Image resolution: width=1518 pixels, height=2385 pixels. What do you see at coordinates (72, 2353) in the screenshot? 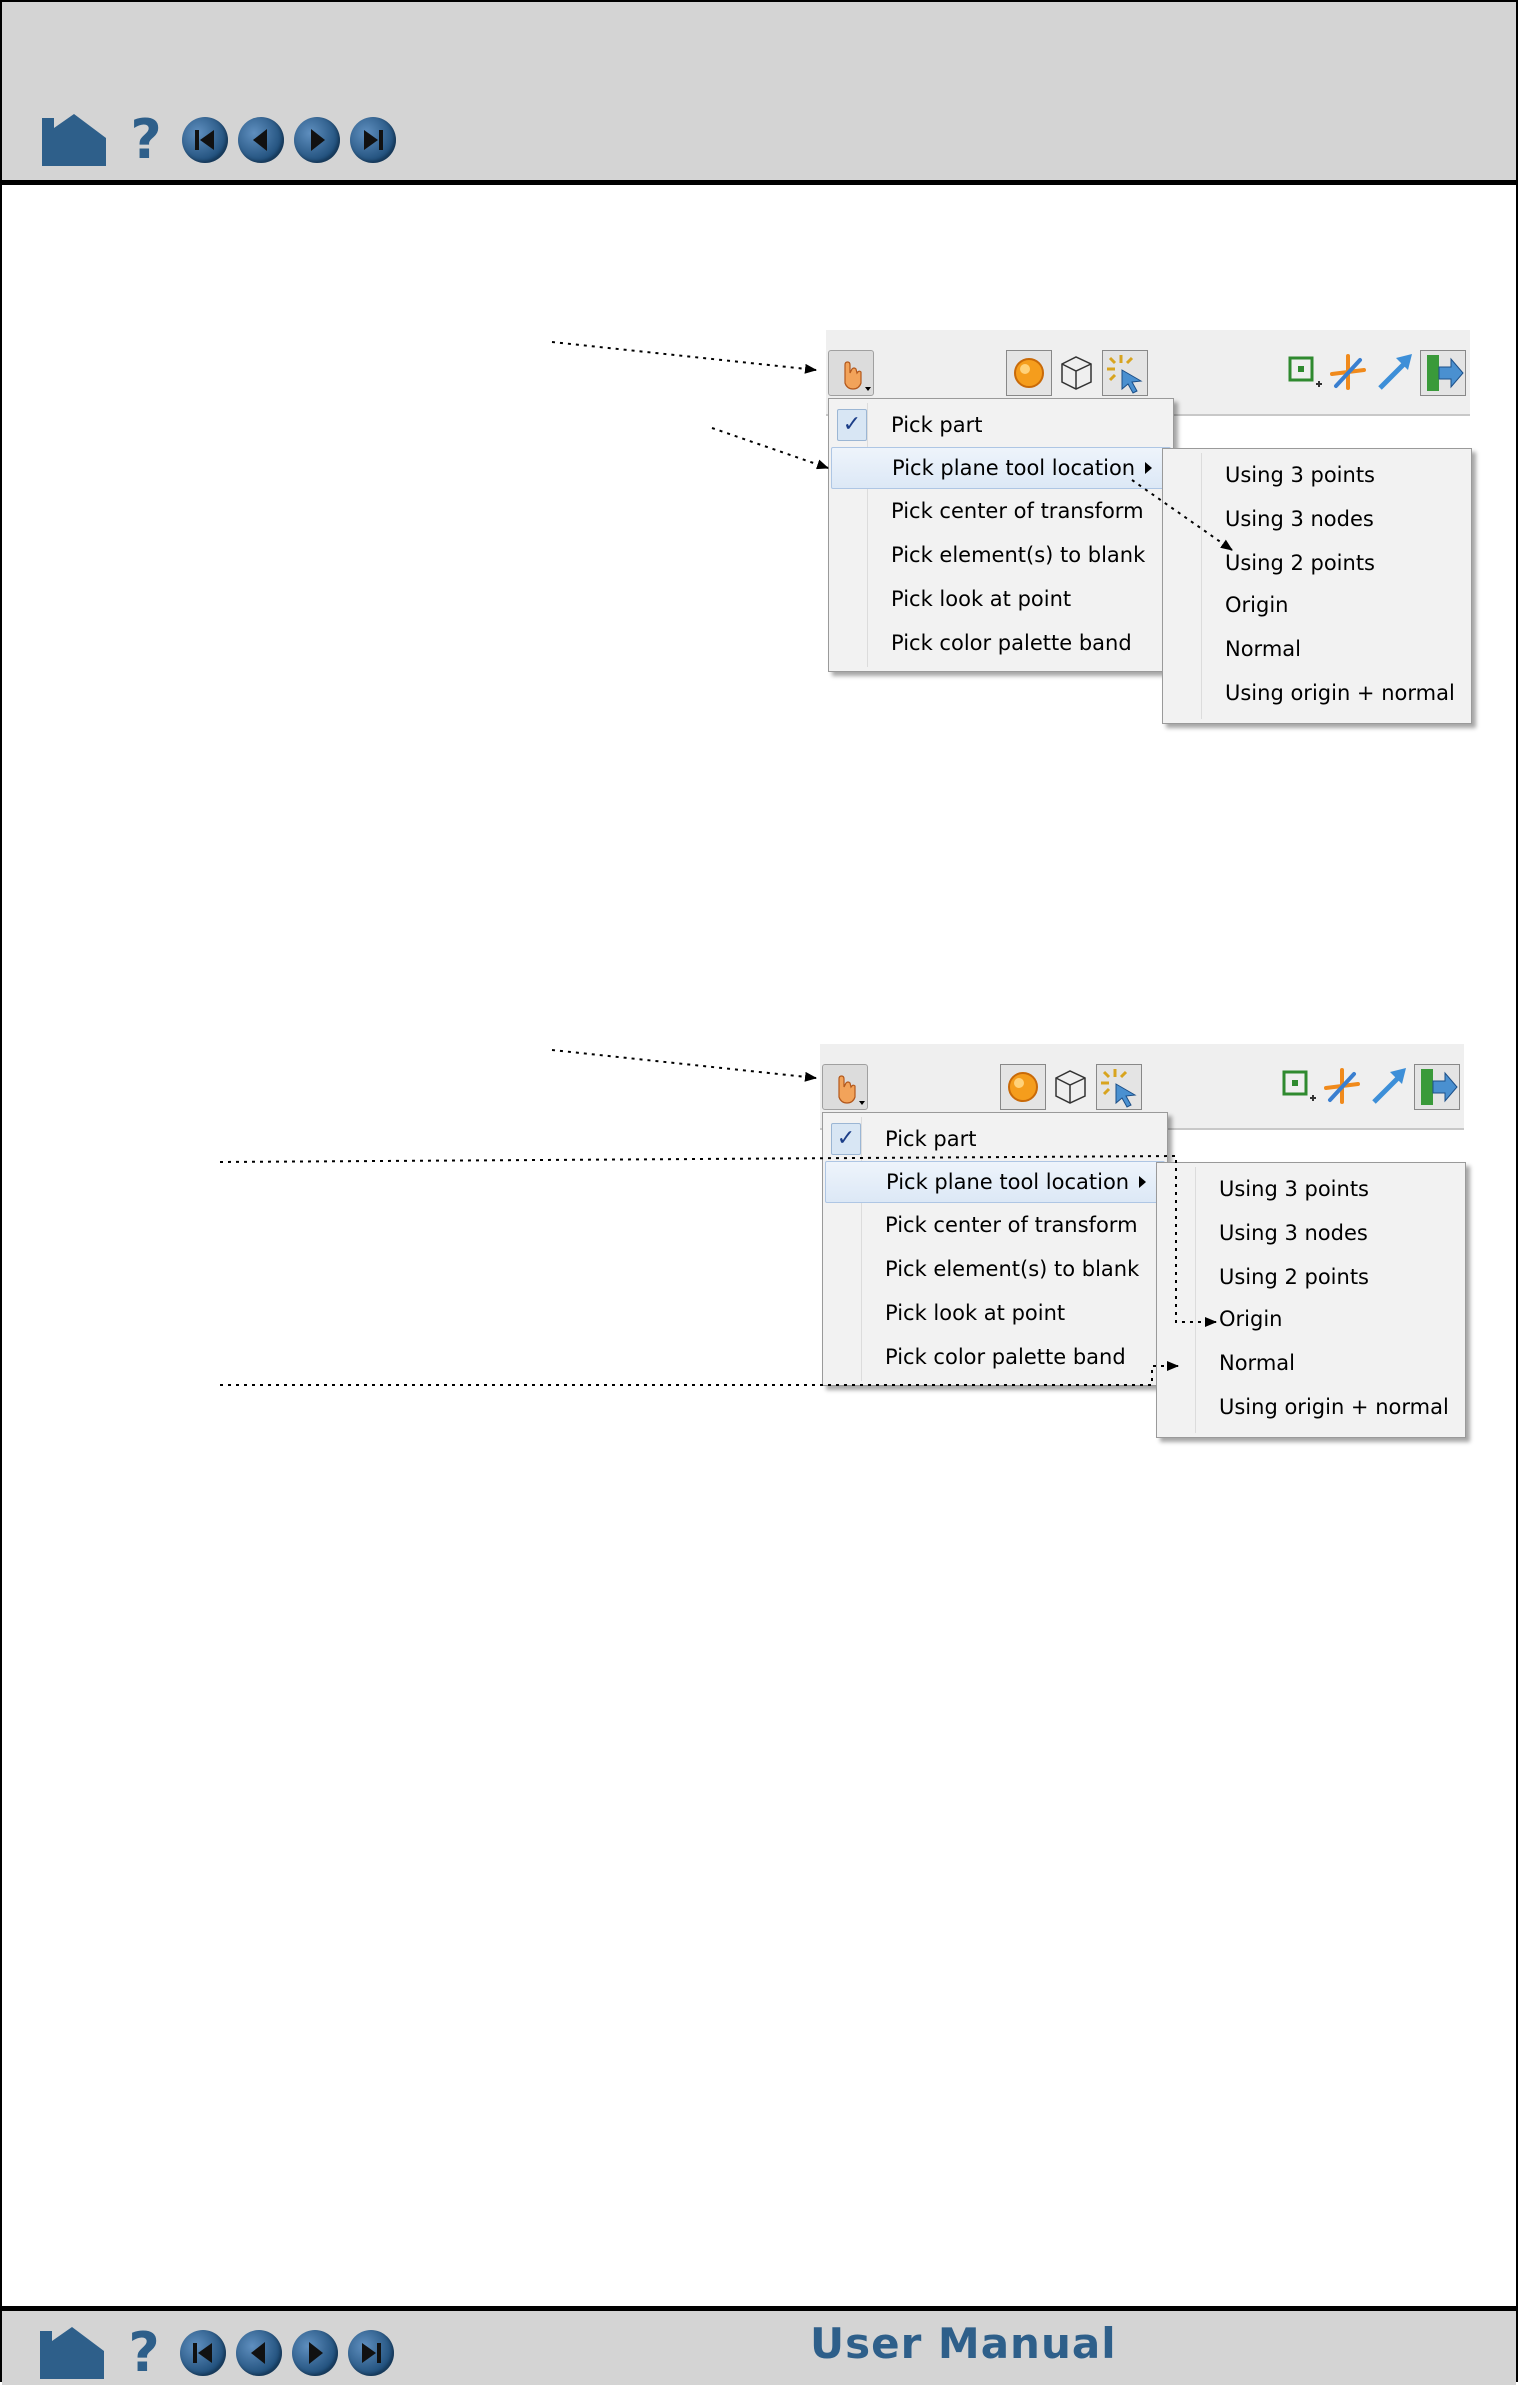
I see `home-icon` at bounding box center [72, 2353].